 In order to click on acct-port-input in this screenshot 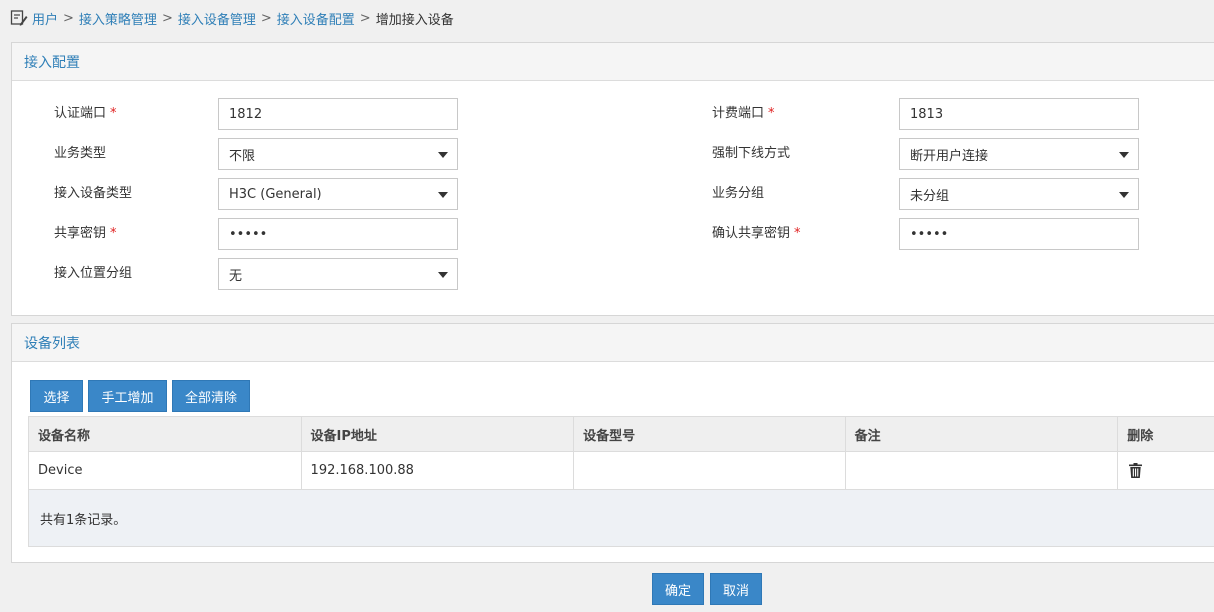, I will do `click(1019, 114)`.